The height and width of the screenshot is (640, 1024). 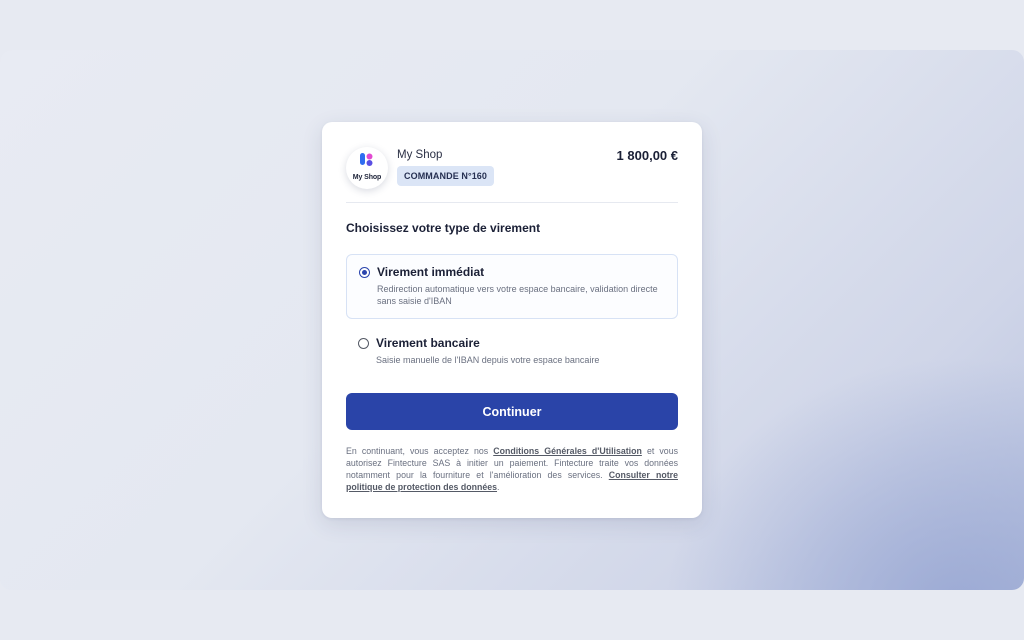 What do you see at coordinates (498, 487) in the screenshot?
I see `legal-text: .` at bounding box center [498, 487].